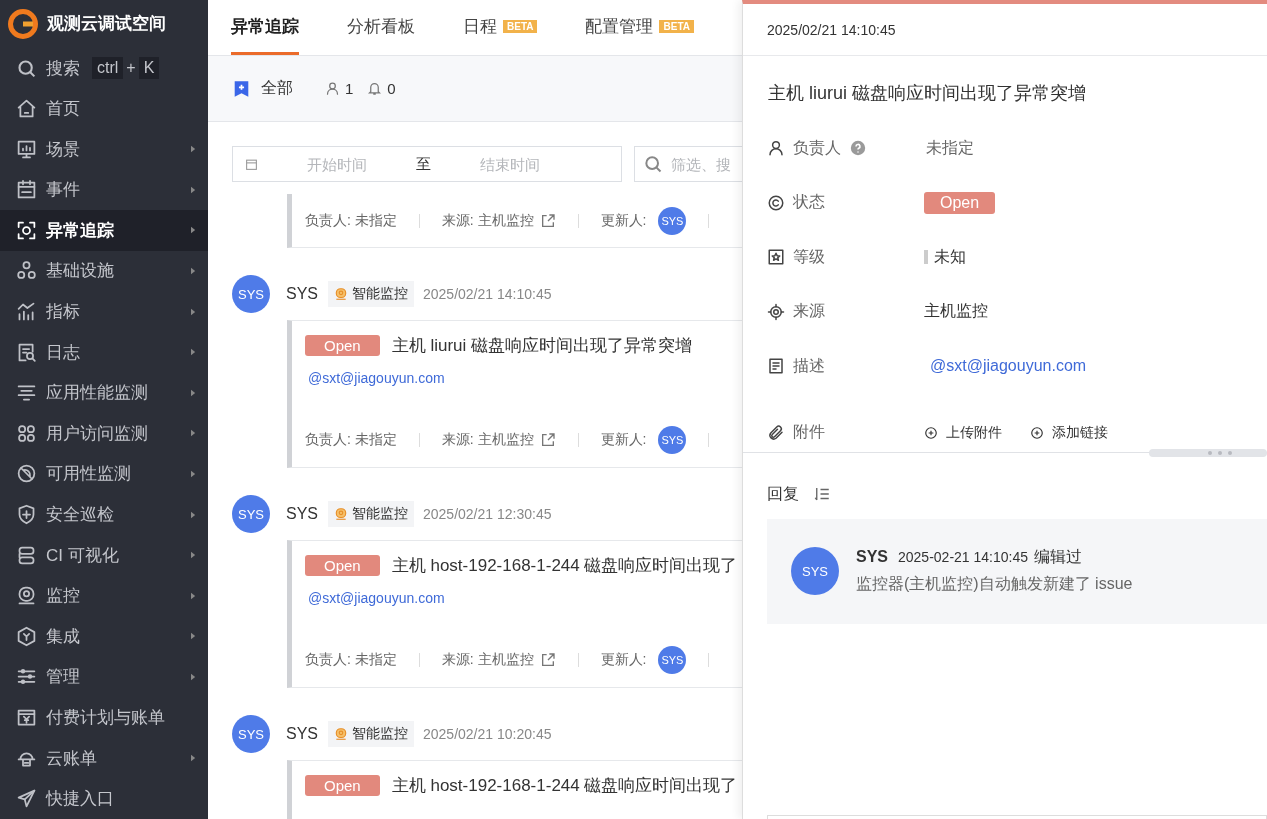 Image resolution: width=1267 pixels, height=819 pixels. What do you see at coordinates (104, 68) in the screenshot?
I see `search-menu-item: 搜索 ctrl + K` at bounding box center [104, 68].